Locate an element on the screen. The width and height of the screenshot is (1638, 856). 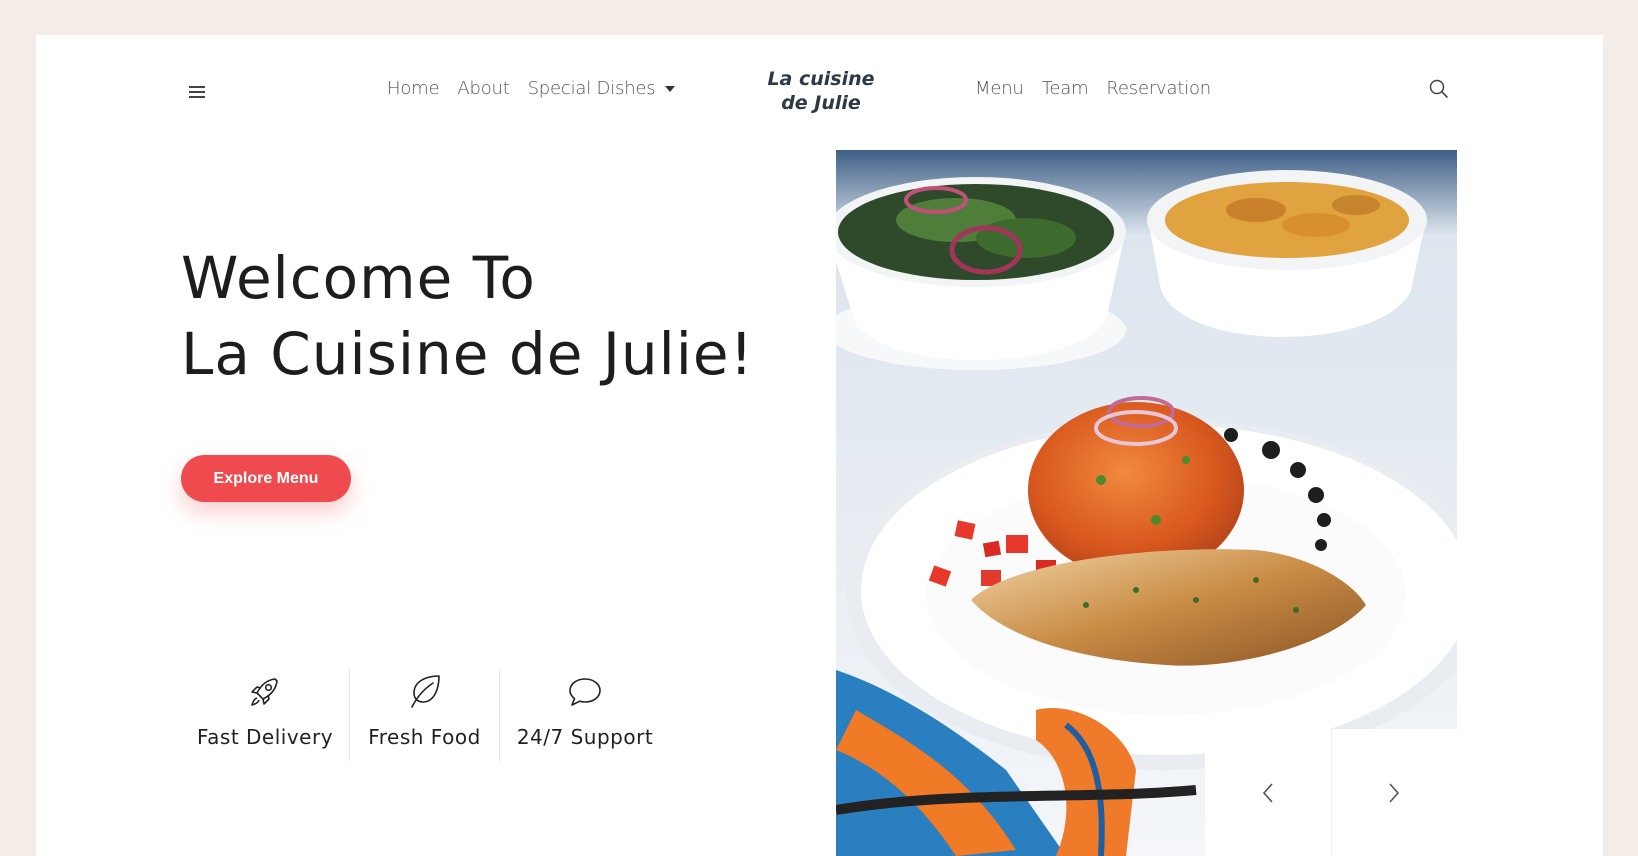
slider-next-button is located at coordinates (1395, 792).